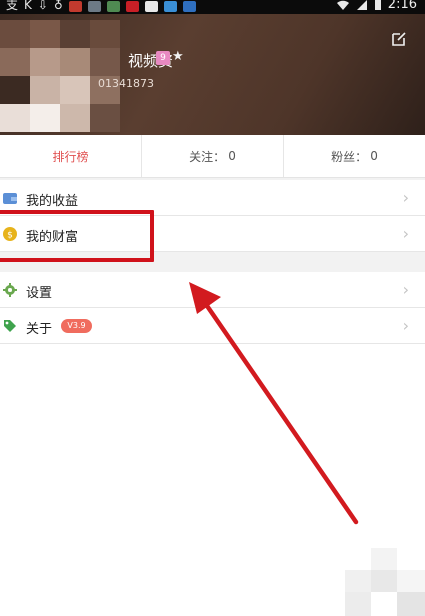 The width and height of the screenshot is (425, 616). I want to click on watermark-block, so click(385, 582).